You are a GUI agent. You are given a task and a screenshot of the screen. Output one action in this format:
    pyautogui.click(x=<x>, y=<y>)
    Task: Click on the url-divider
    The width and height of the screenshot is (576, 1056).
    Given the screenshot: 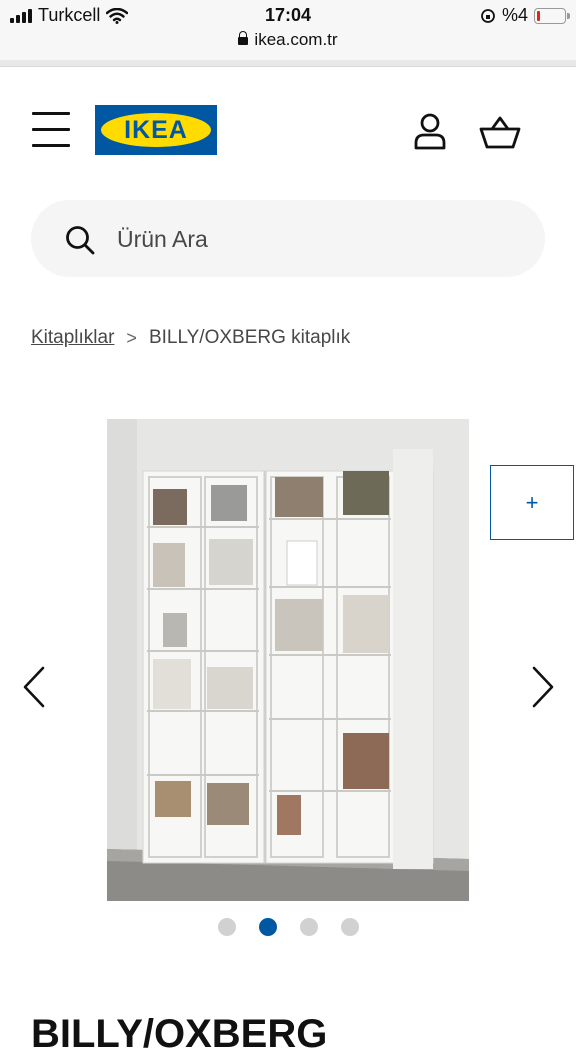 What is the action you would take?
    pyautogui.click(x=288, y=63)
    